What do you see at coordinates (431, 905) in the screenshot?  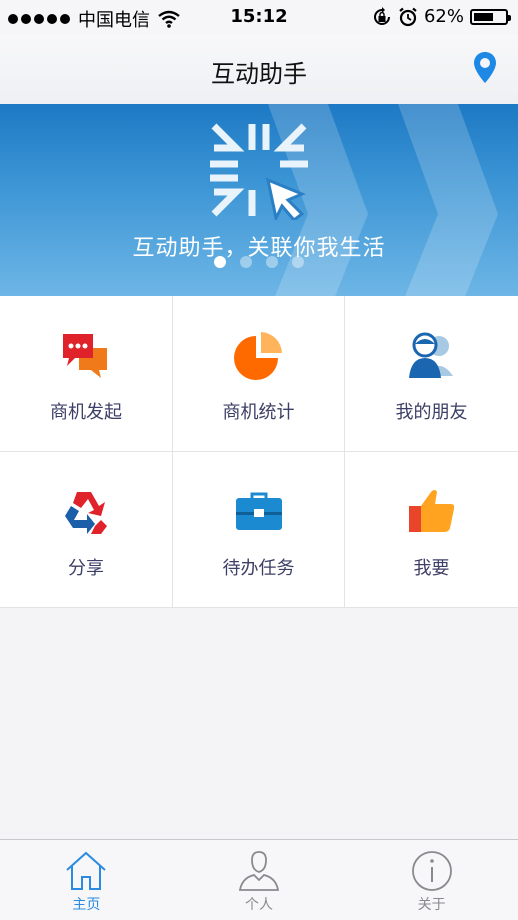 I see `tab-label: 关于` at bounding box center [431, 905].